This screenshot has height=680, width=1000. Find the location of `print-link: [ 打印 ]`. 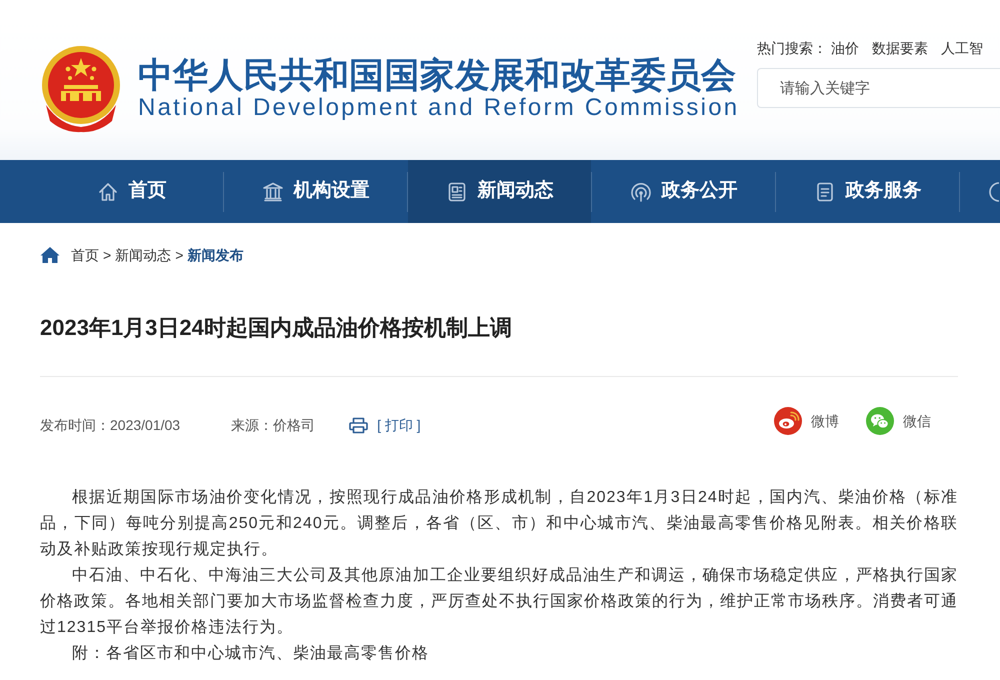

print-link: [ 打印 ] is located at coordinates (399, 425).